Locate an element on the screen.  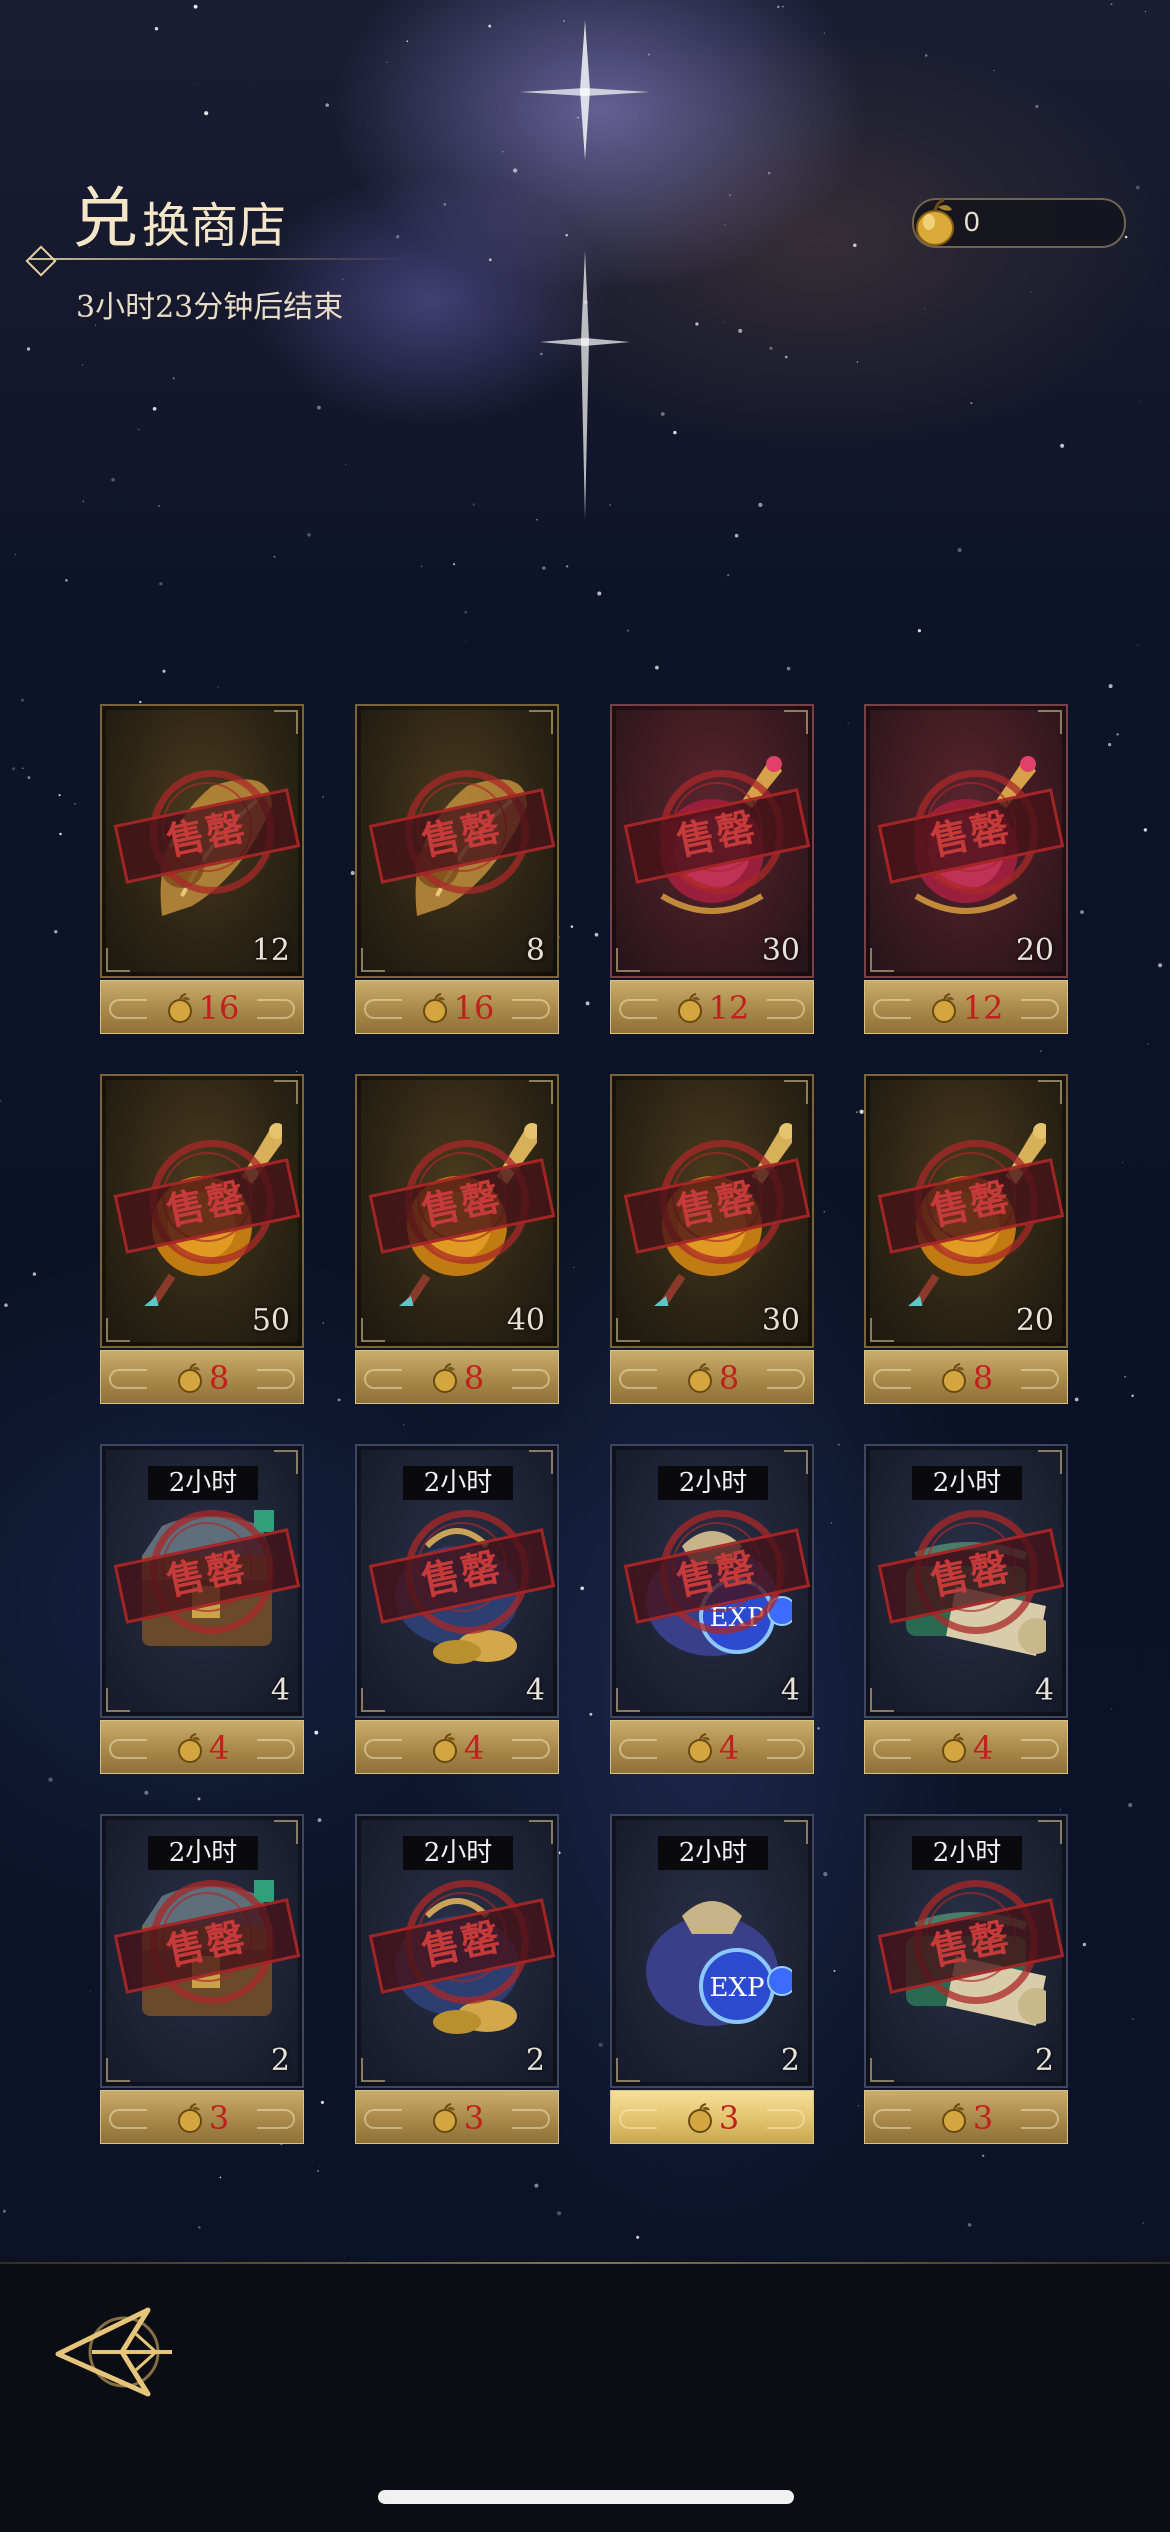
item-card: 售罄 12 is located at coordinates (202, 841).